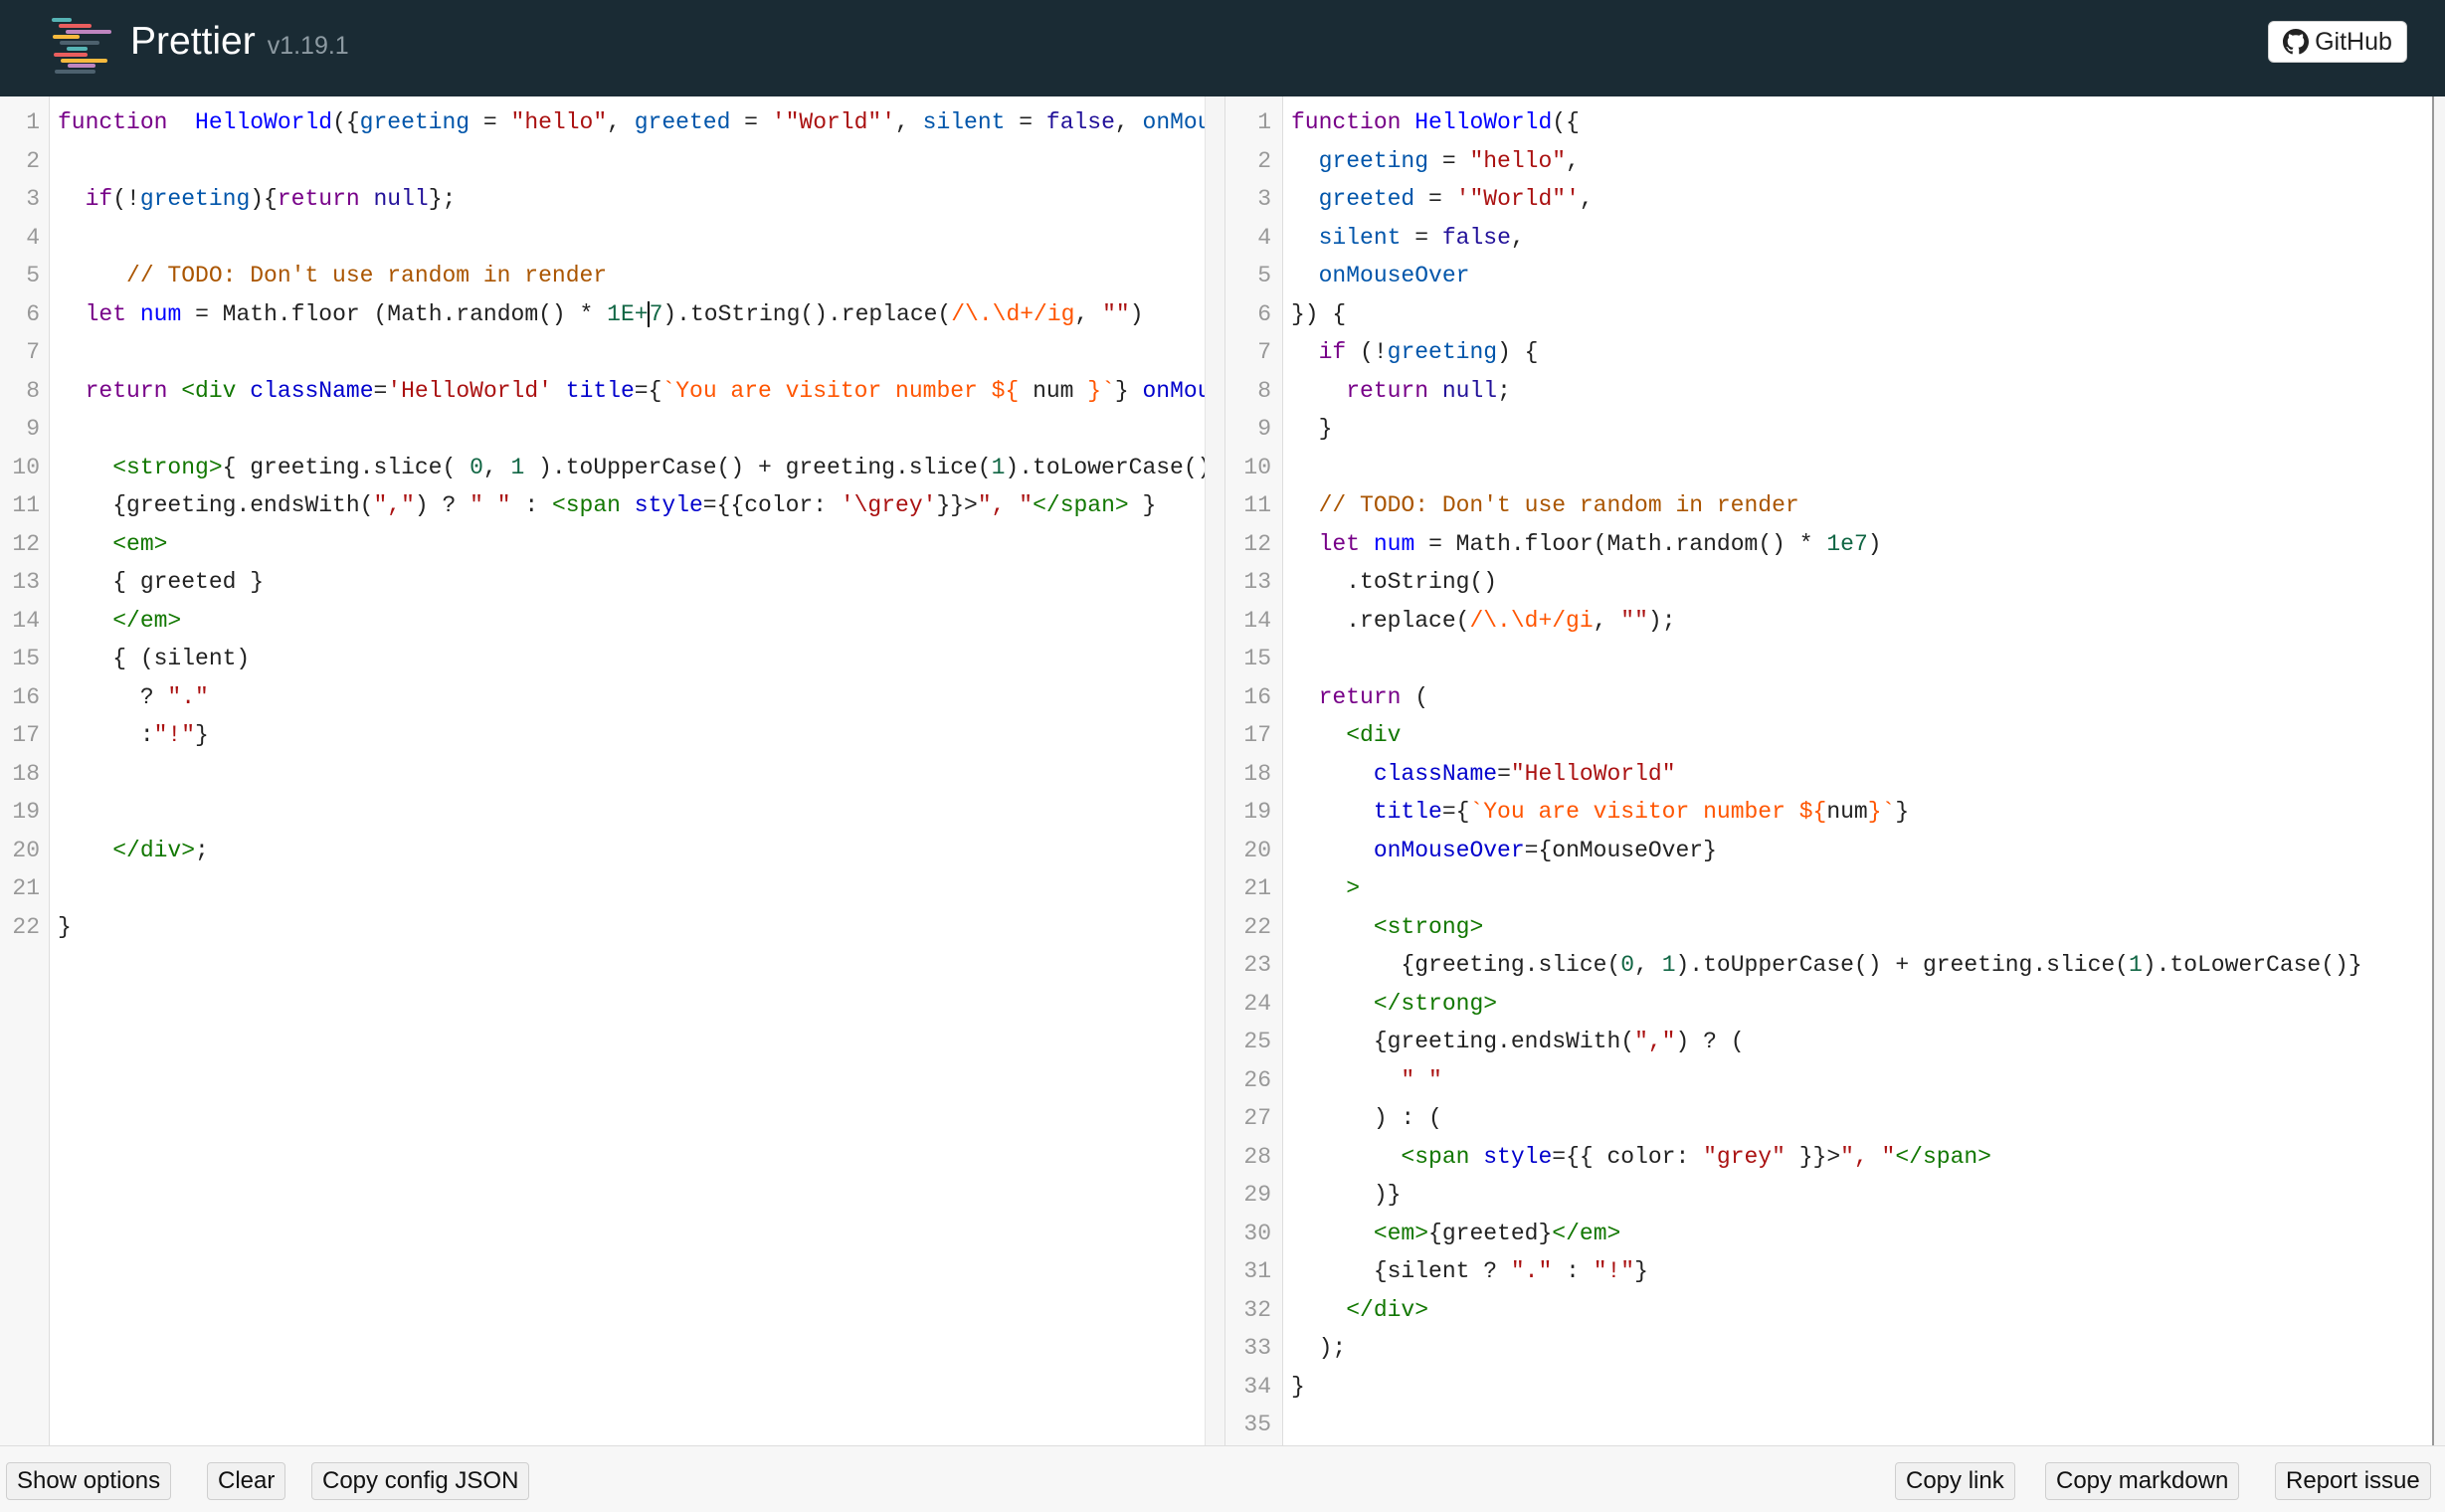  Describe the element at coordinates (1354, 927) in the screenshot. I see `code-line: 22 <strong>` at that location.